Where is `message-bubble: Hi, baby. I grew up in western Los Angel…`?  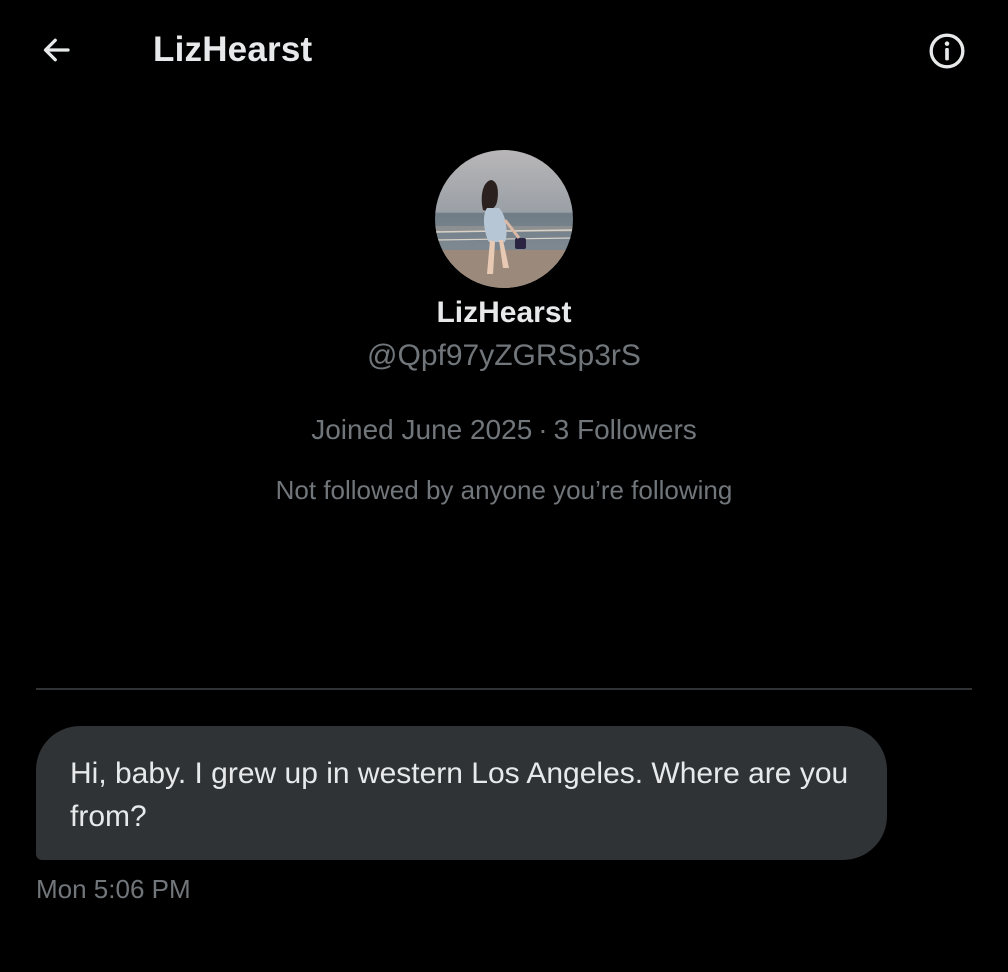
message-bubble: Hi, baby. I grew up in western Los Angel… is located at coordinates (461, 793).